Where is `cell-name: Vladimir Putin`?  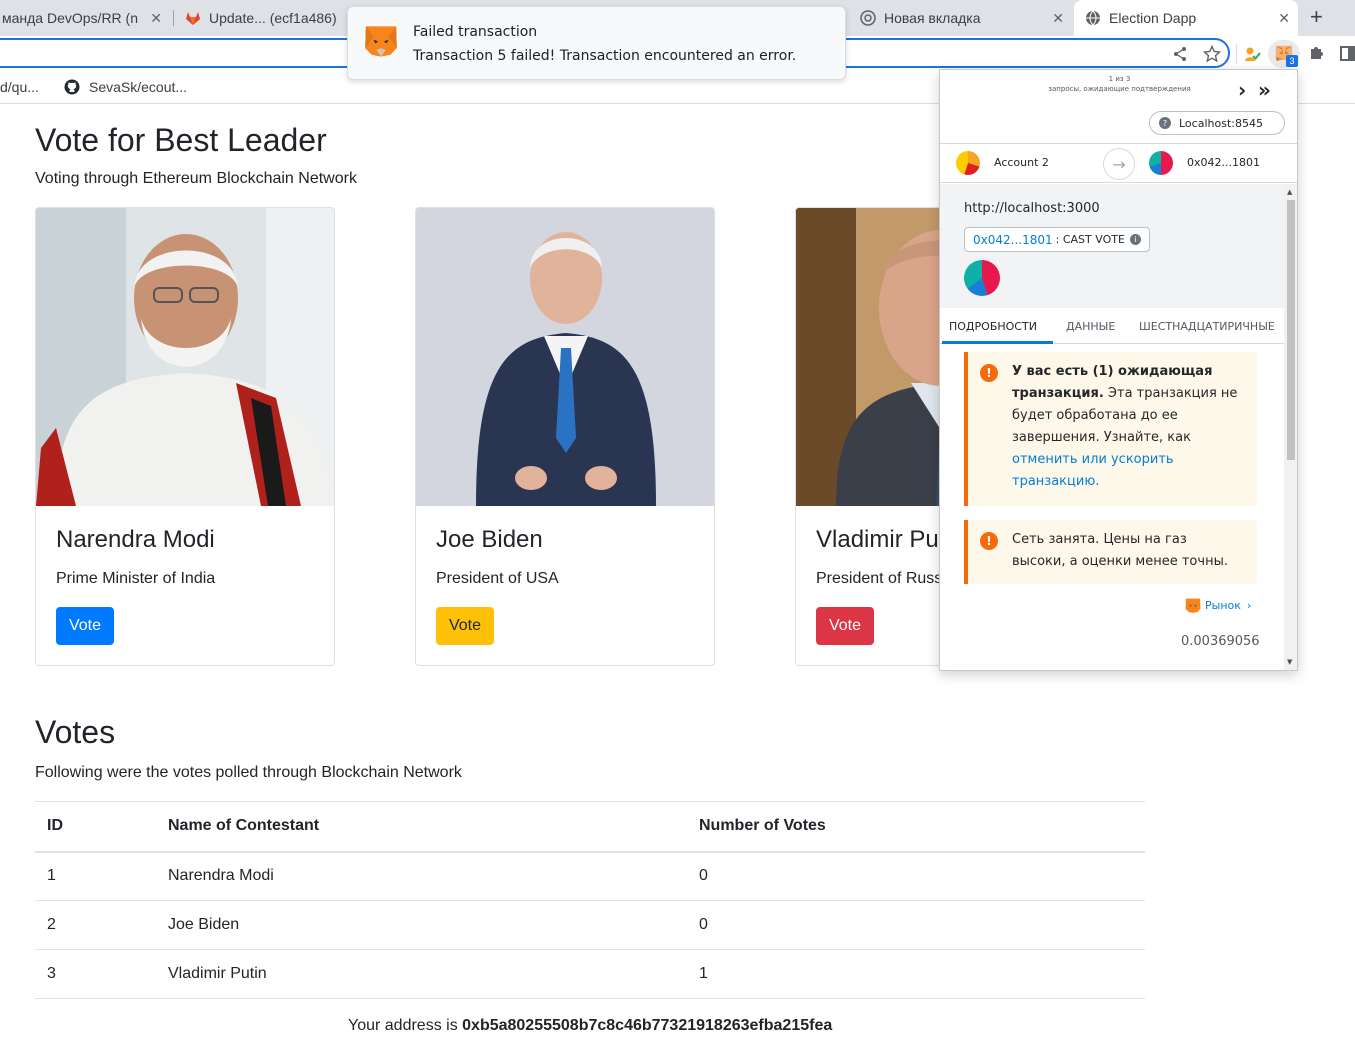 cell-name: Vladimir Putin is located at coordinates (421, 974).